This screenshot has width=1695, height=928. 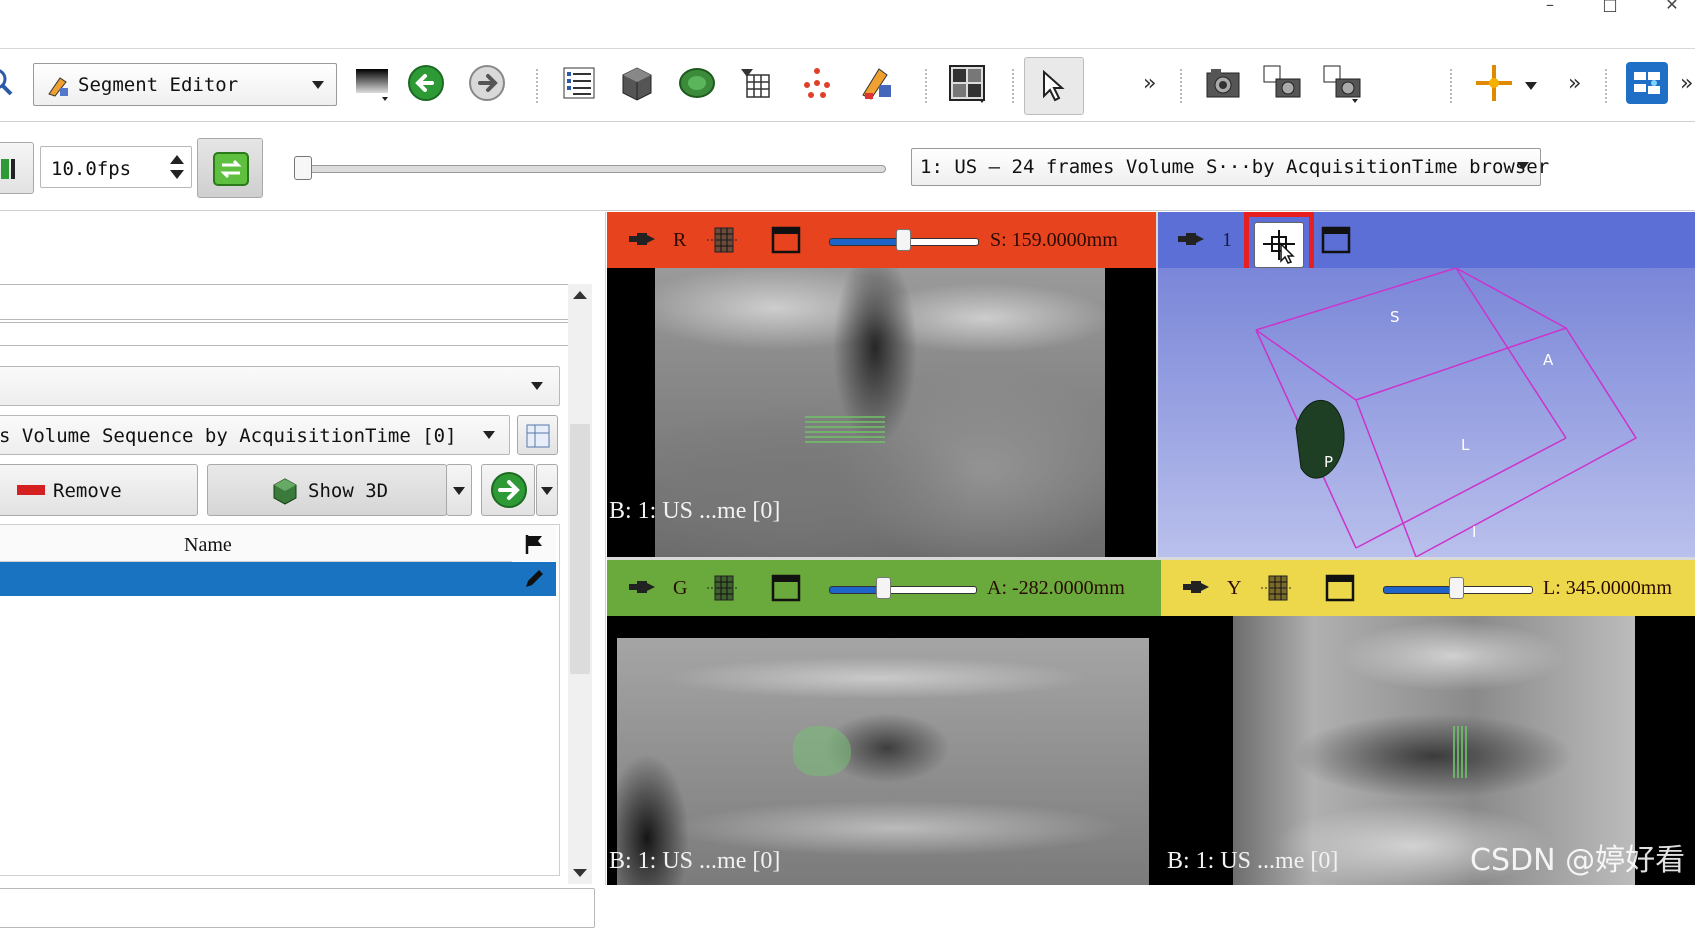 I want to click on visibility-column-header, so click(x=534, y=543).